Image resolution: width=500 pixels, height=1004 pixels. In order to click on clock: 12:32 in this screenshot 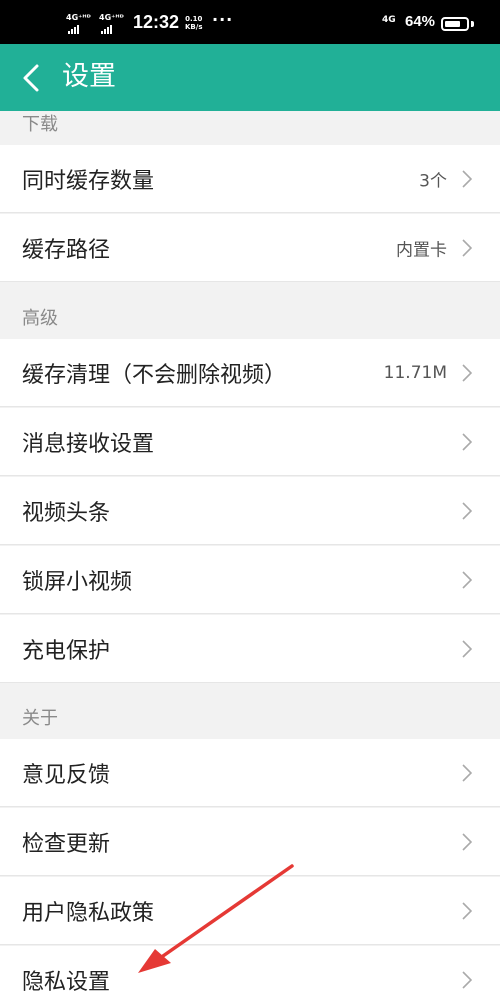, I will do `click(156, 22)`.